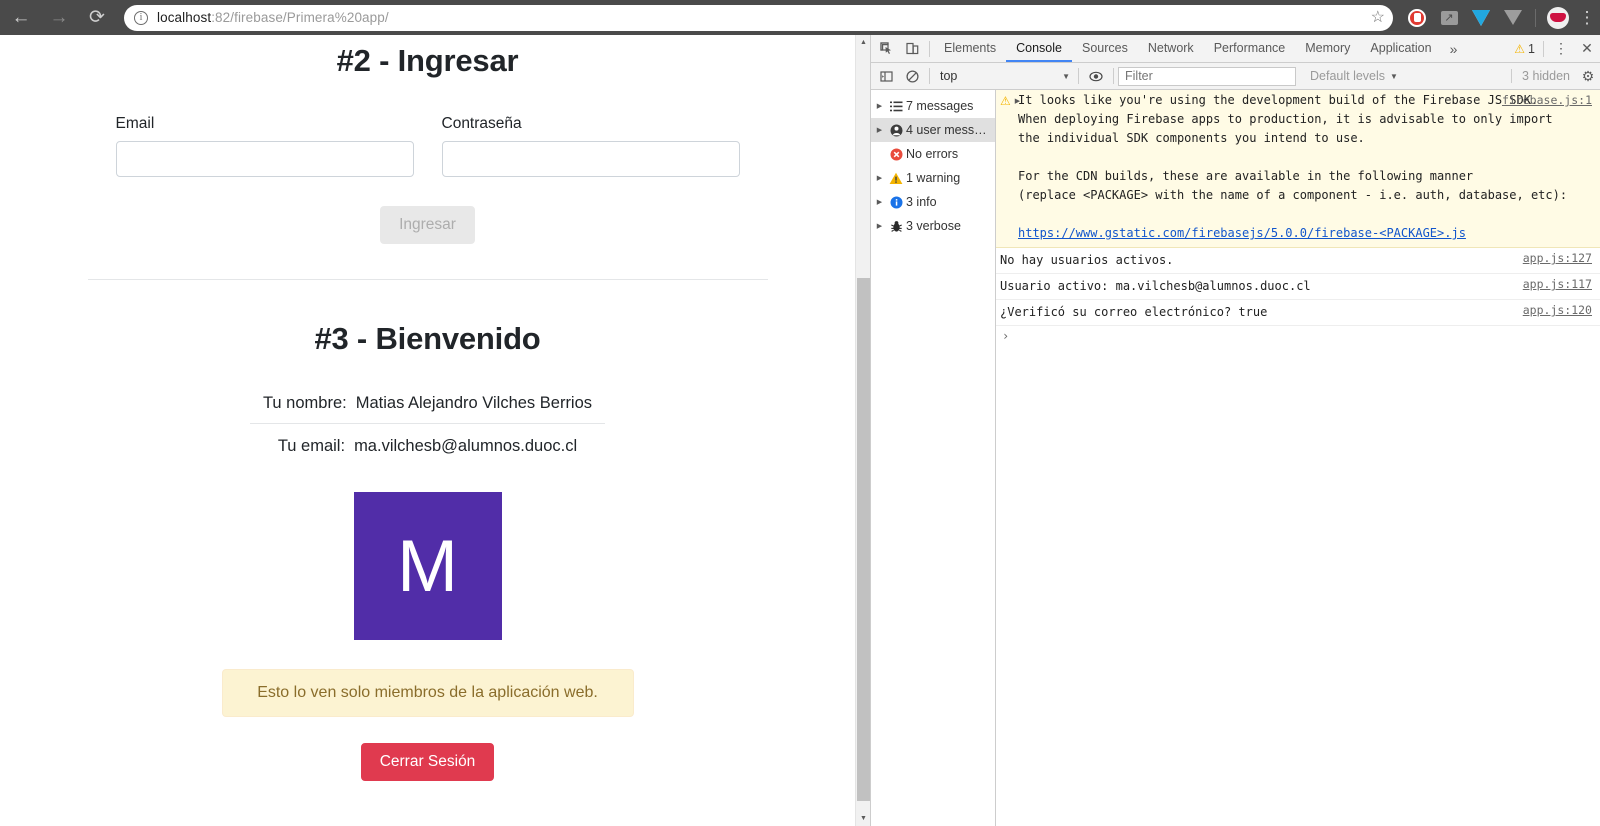 This screenshot has width=1600, height=826. What do you see at coordinates (1394, 76) in the screenshot?
I see `chevron-down-icon-levels: ▼` at bounding box center [1394, 76].